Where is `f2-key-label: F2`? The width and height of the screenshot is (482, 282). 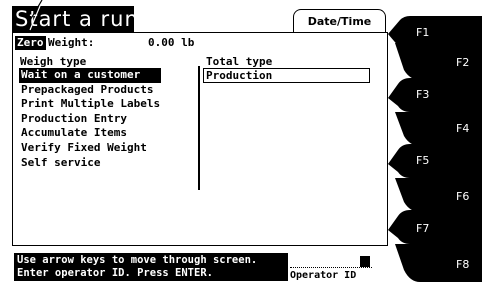 f2-key-label: F2 is located at coordinates (463, 62).